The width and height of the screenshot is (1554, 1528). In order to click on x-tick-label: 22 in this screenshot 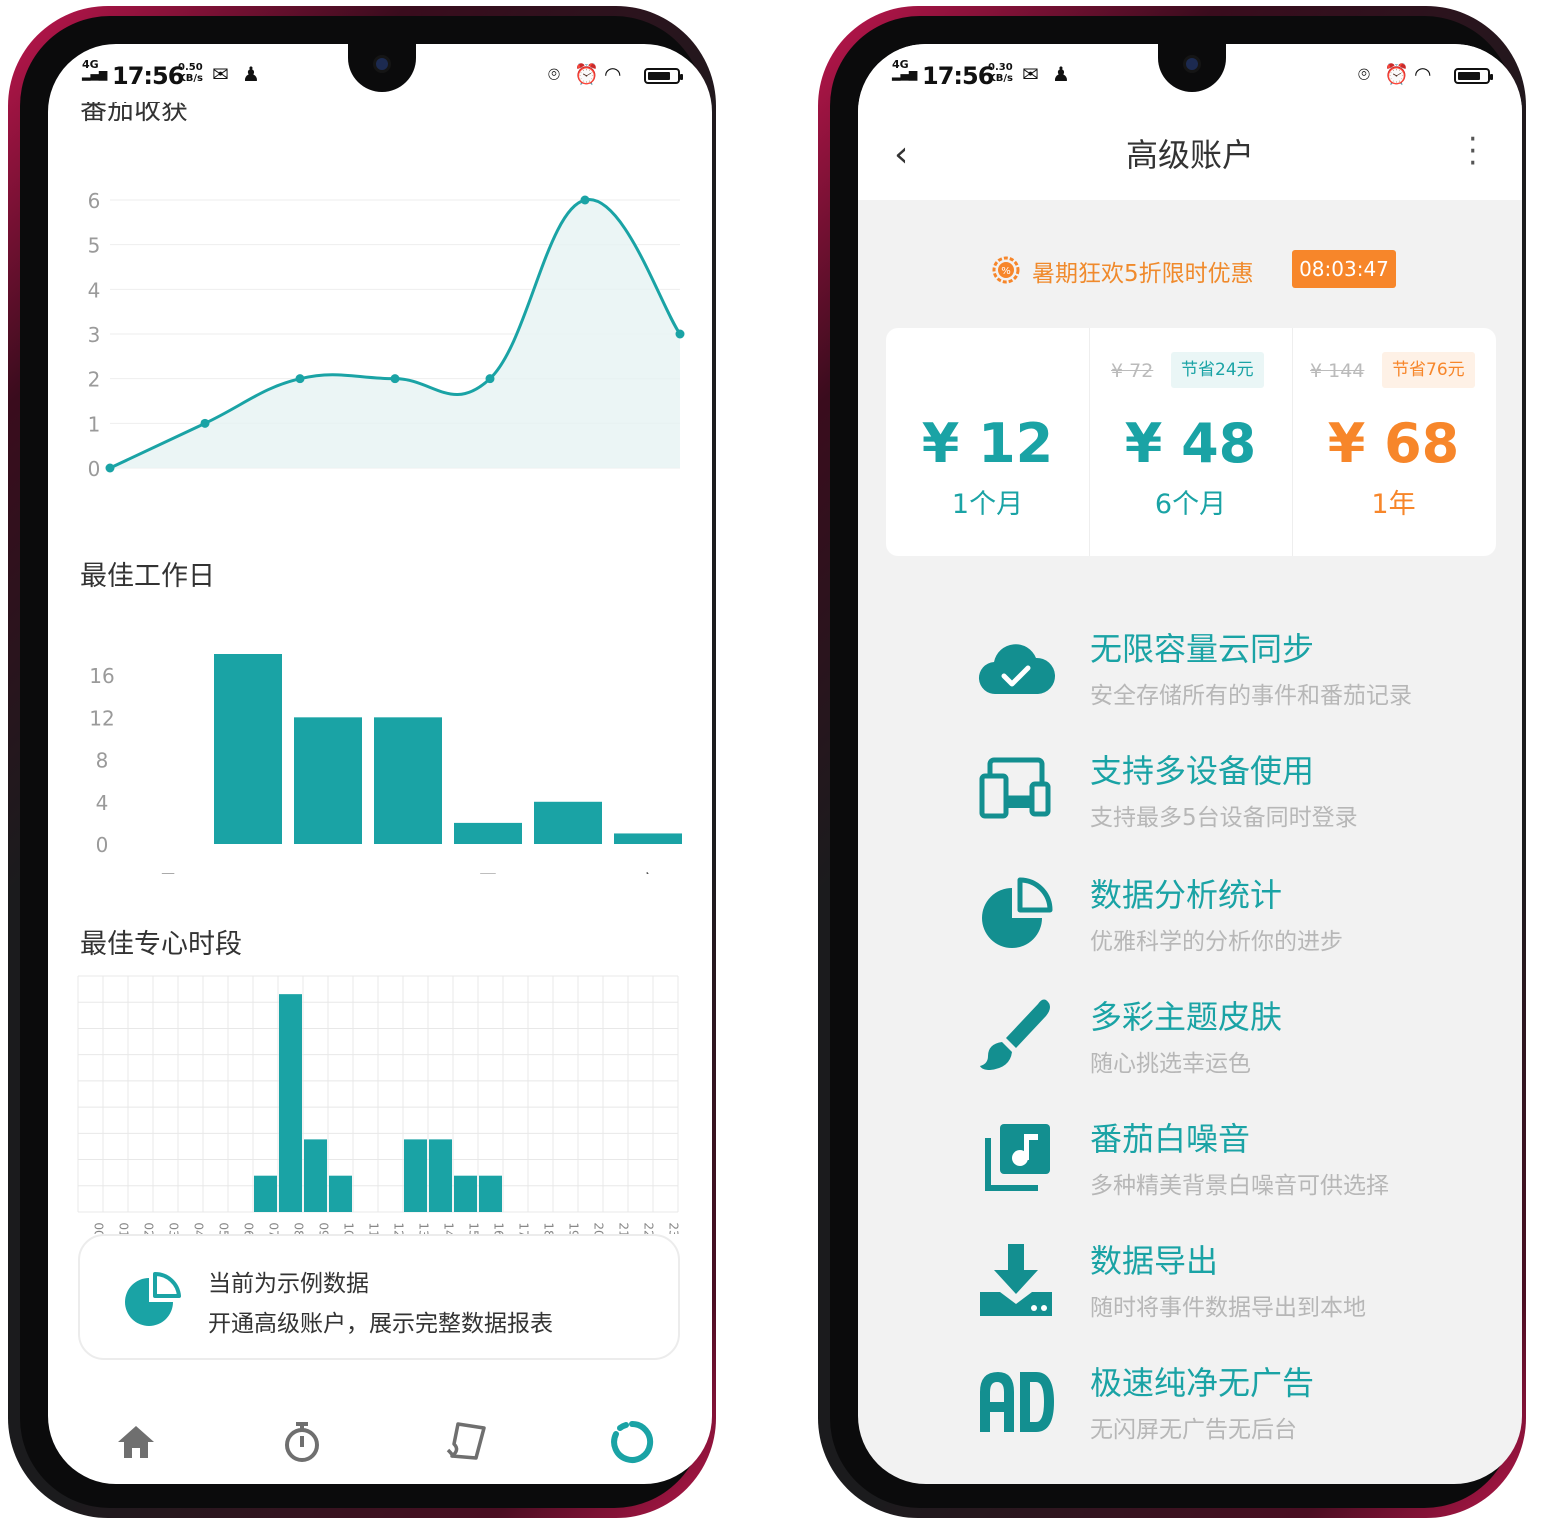, I will do `click(649, 1228)`.